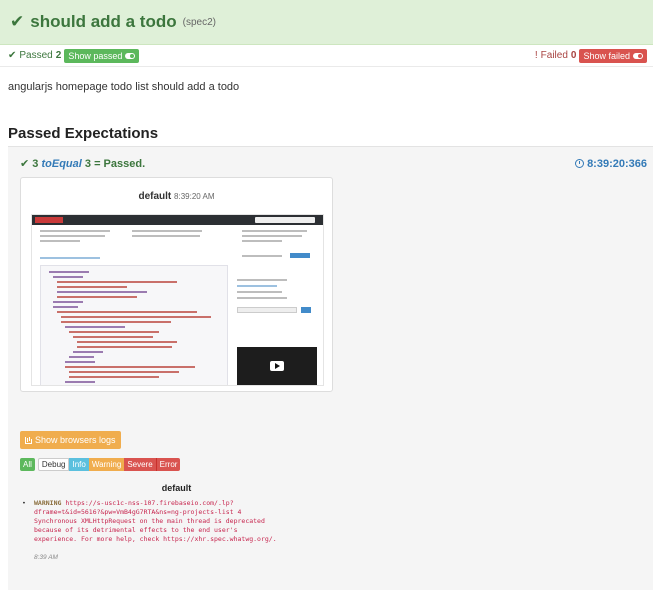  I want to click on expectation-summary: ✔ 3 toEqual 3 = Passed., so click(82, 163).